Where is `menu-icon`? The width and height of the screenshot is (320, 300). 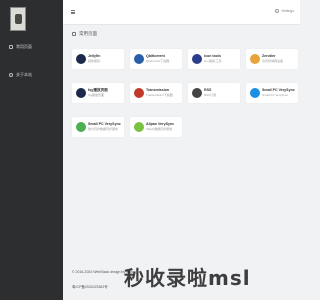
menu-icon is located at coordinates (73, 12).